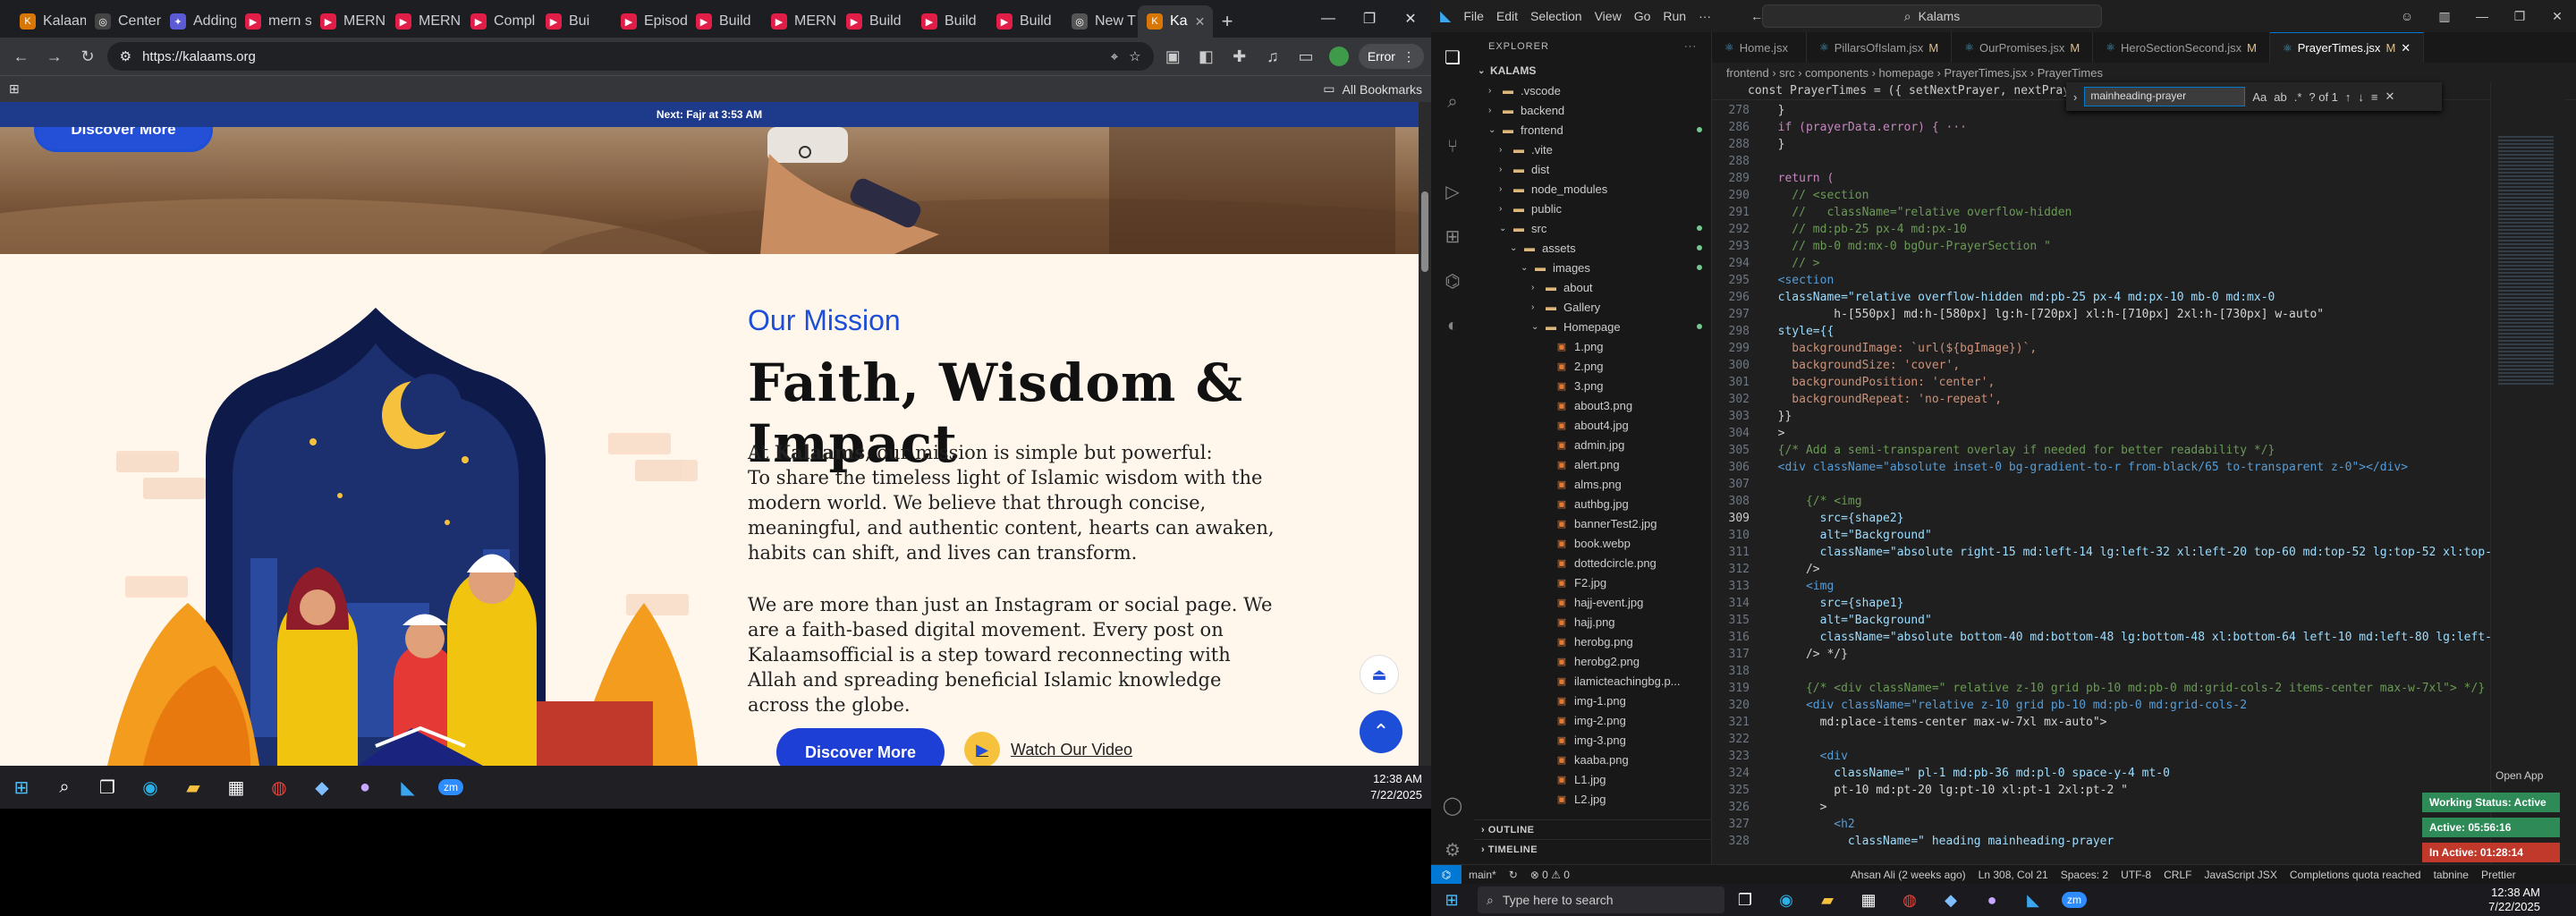 The height and width of the screenshot is (916, 2576). Describe the element at coordinates (273, 21) in the screenshot. I see `browser-tab: ▶ mern s` at that location.